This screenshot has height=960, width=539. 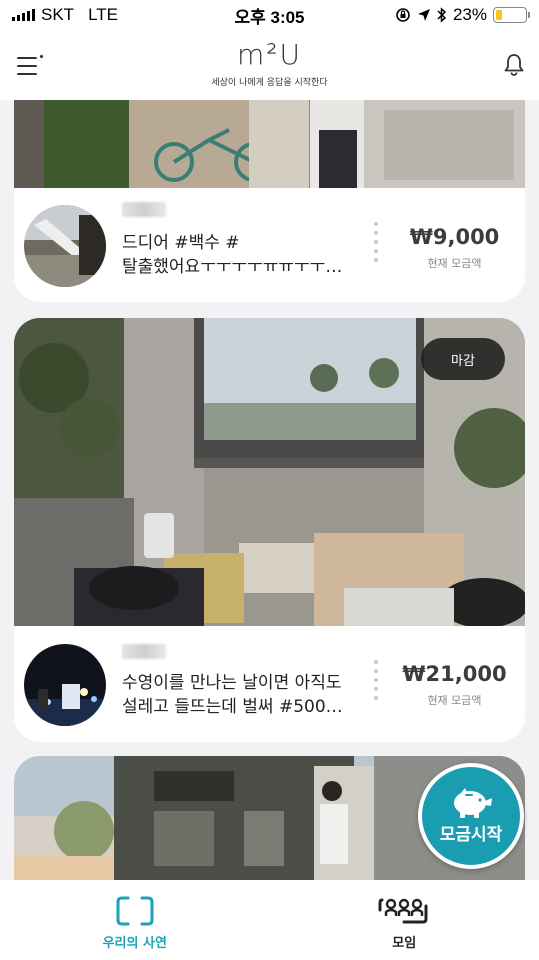 What do you see at coordinates (463, 359) in the screenshot?
I see `closed-badge: 마감` at bounding box center [463, 359].